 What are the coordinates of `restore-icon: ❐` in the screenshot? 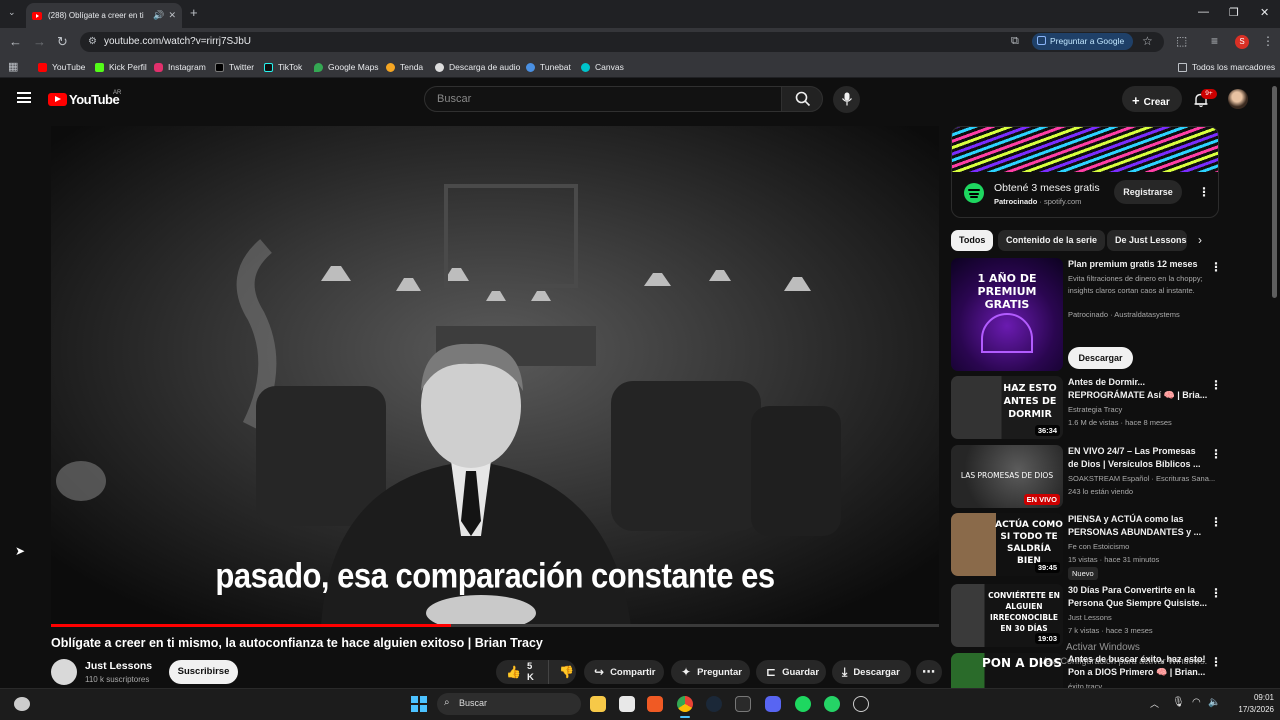 It's located at (1234, 12).